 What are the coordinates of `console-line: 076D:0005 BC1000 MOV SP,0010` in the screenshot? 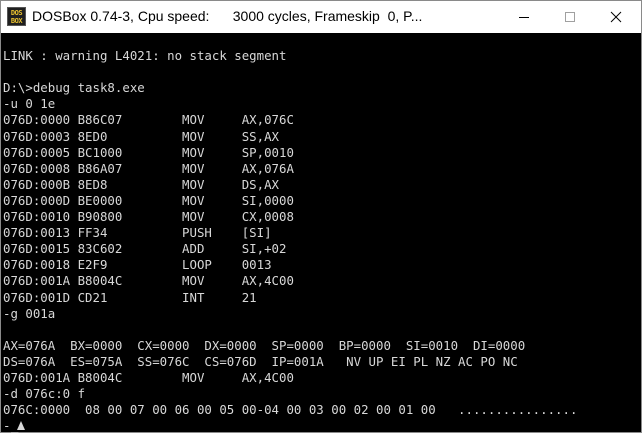 It's located at (148, 152).